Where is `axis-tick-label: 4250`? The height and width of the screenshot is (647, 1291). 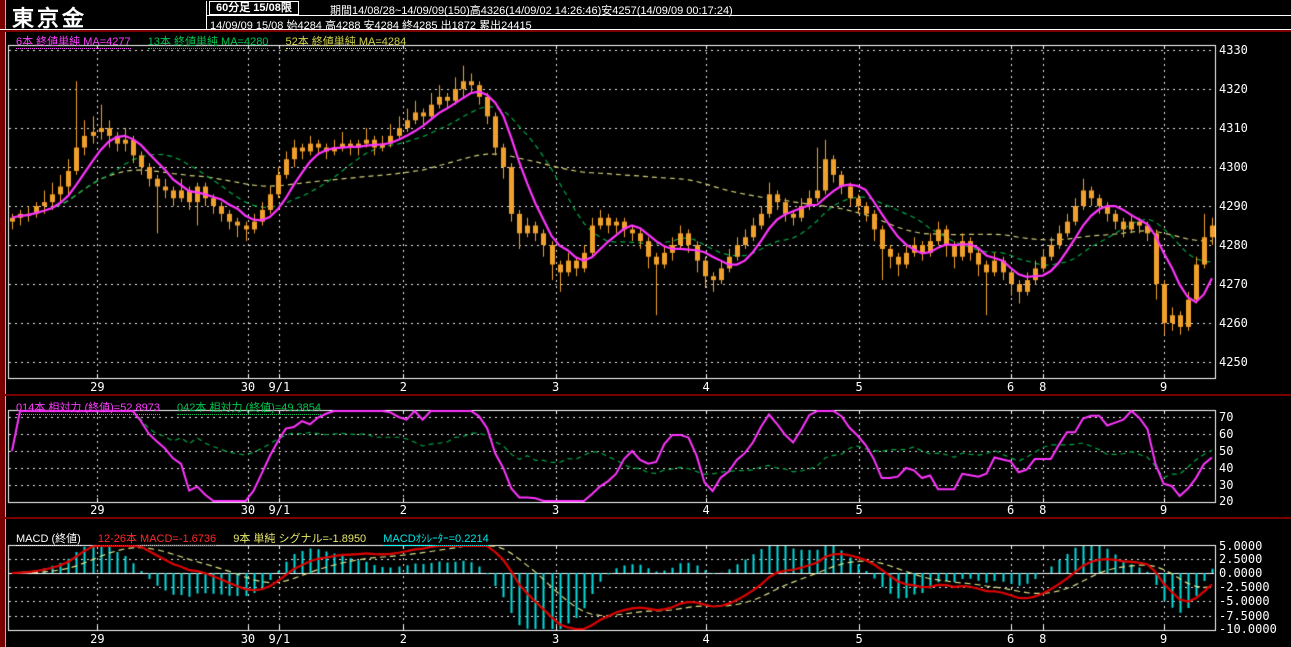
axis-tick-label: 4250 is located at coordinates (1233, 362).